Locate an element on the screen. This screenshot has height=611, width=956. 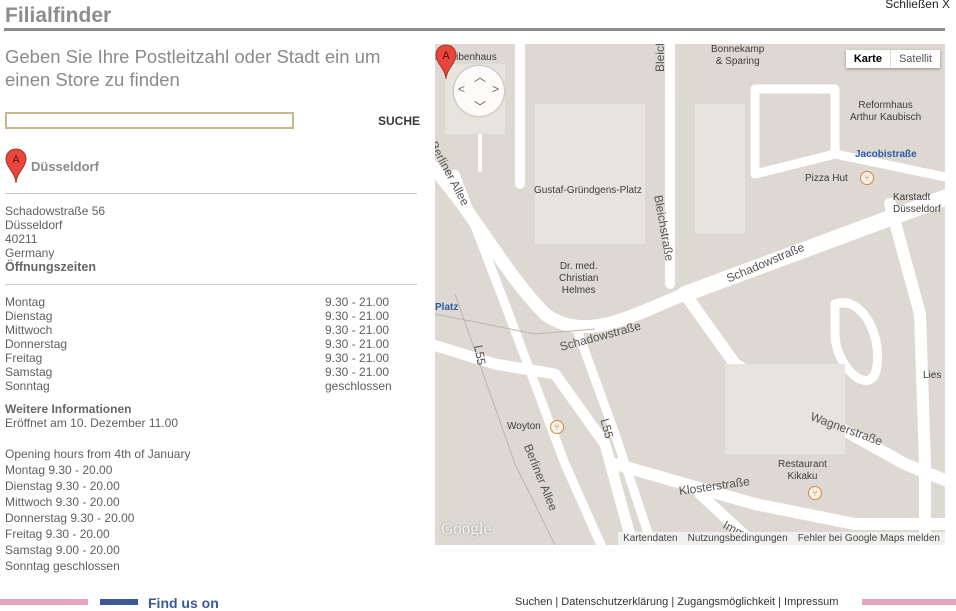
street-bleichstrasse-top: Bleichstraße is located at coordinates (660, 58).